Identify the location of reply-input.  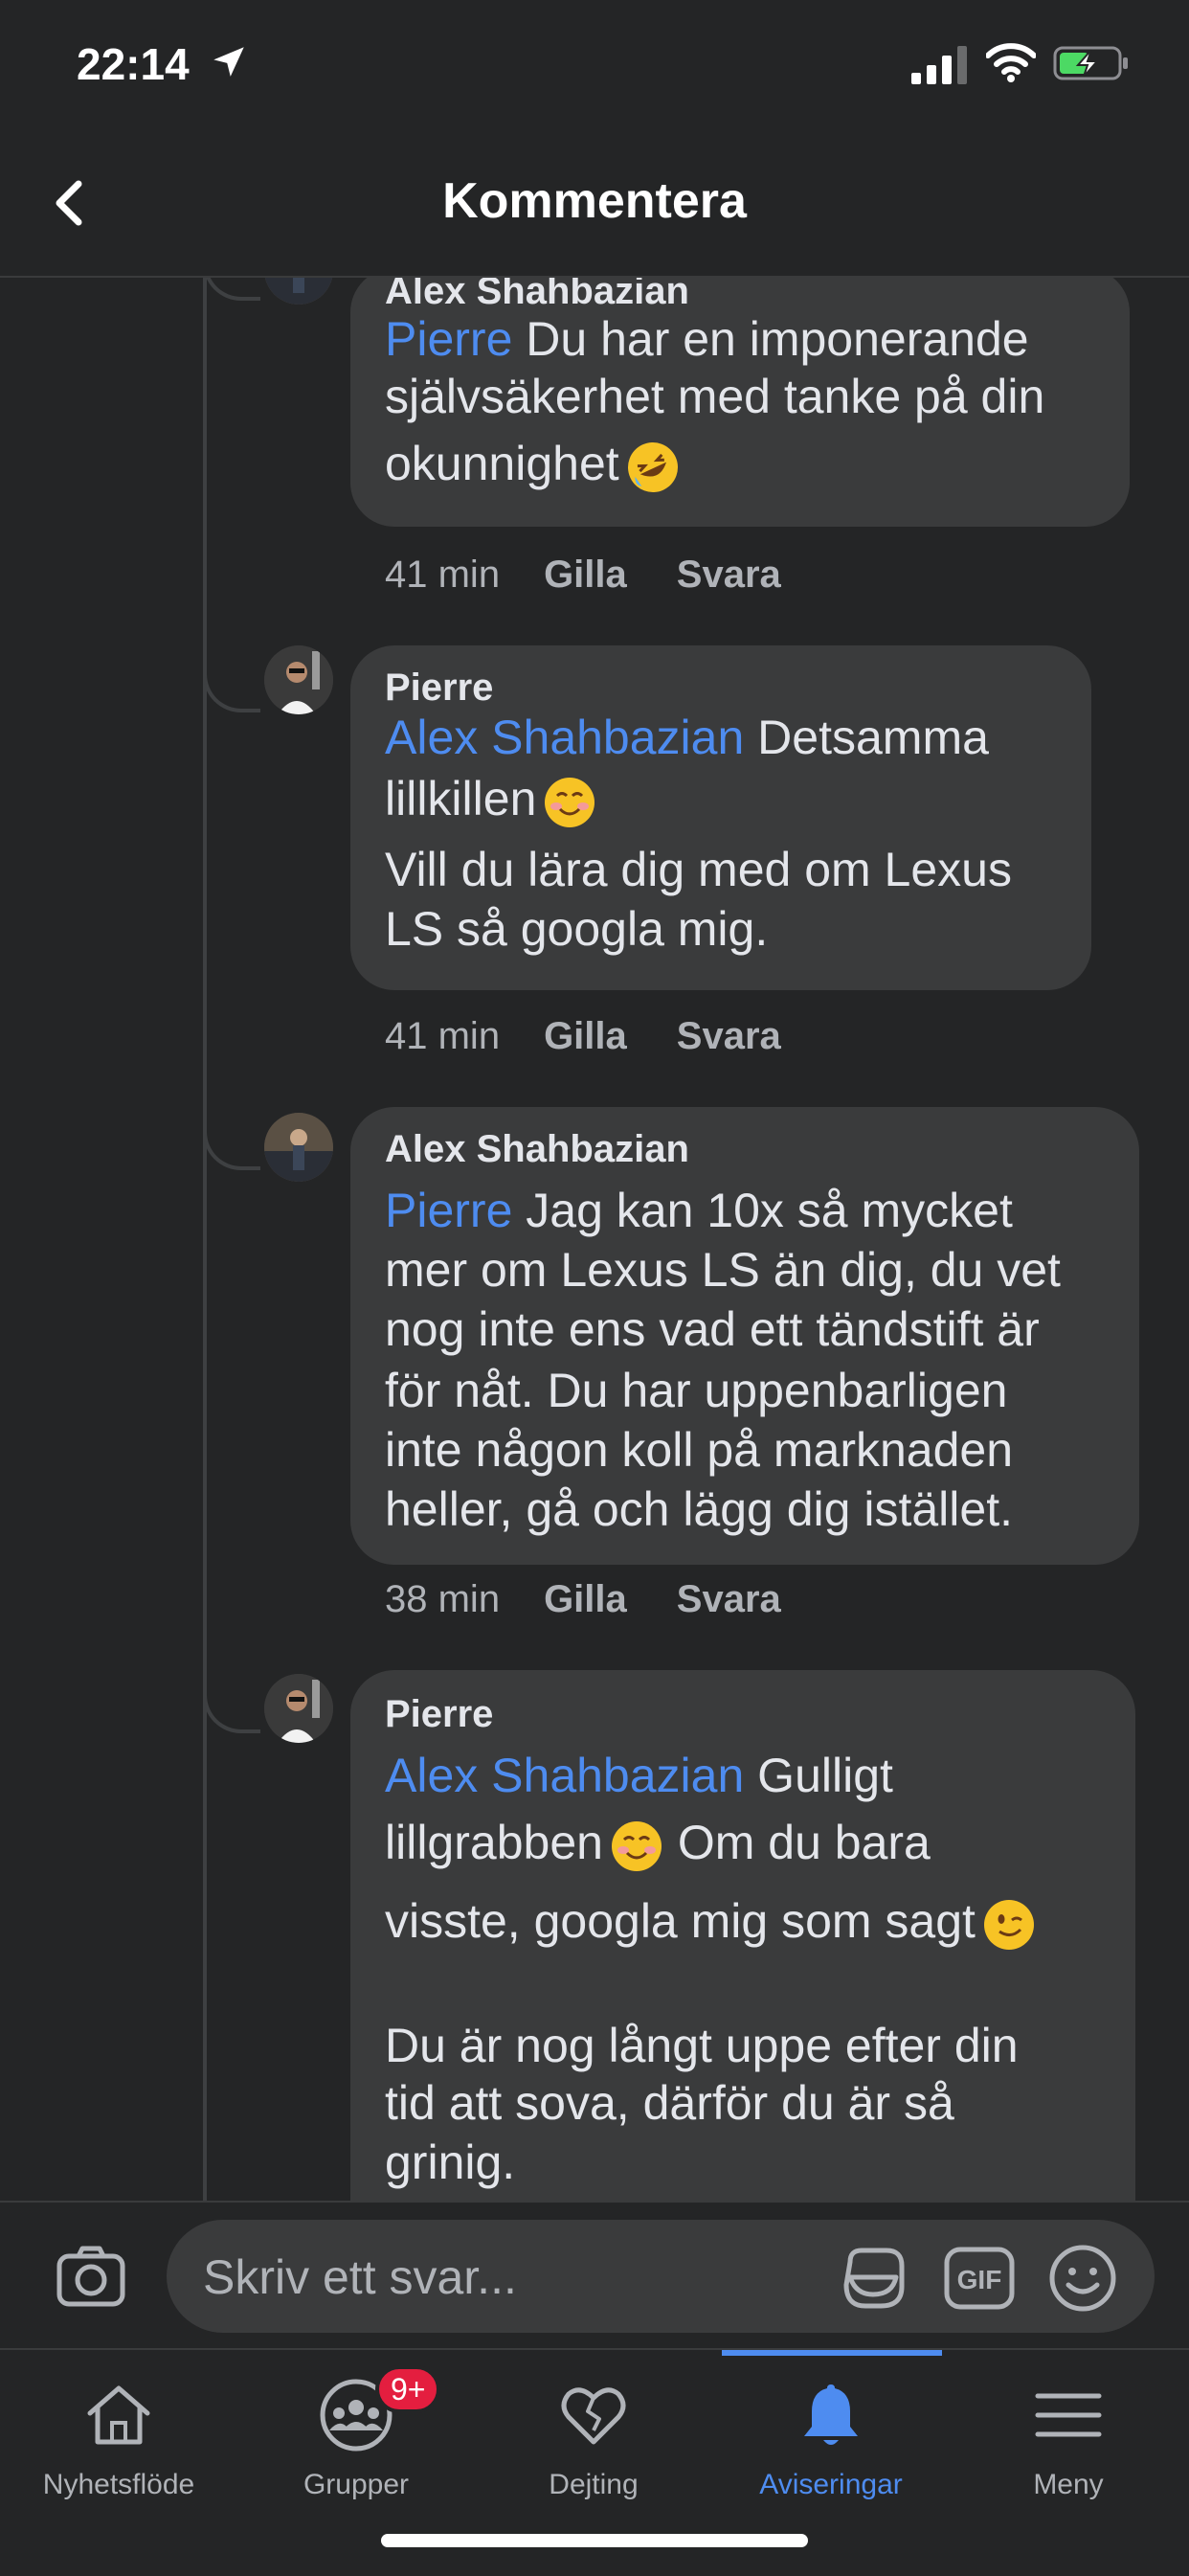
(509, 2277).